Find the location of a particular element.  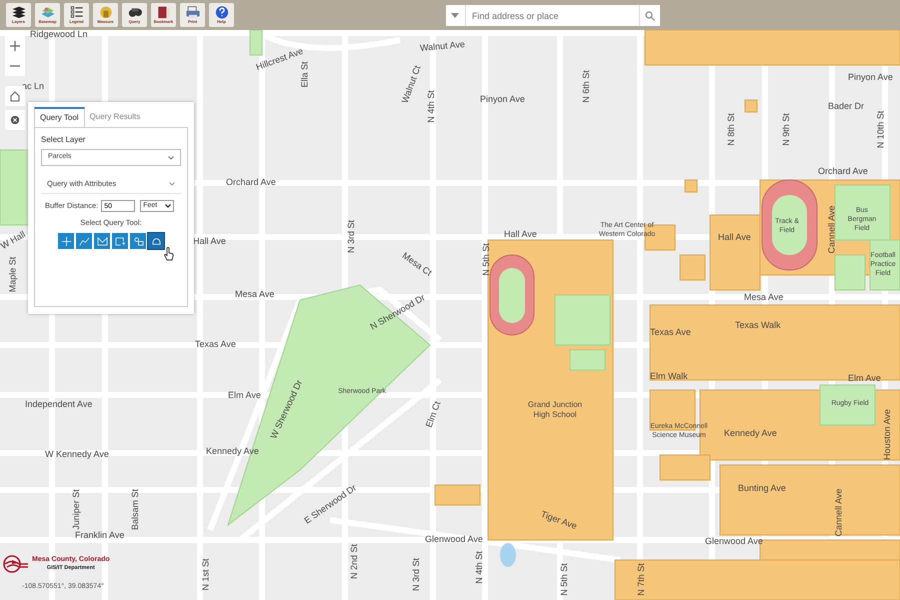

street-label: Texas Walk is located at coordinates (758, 325).